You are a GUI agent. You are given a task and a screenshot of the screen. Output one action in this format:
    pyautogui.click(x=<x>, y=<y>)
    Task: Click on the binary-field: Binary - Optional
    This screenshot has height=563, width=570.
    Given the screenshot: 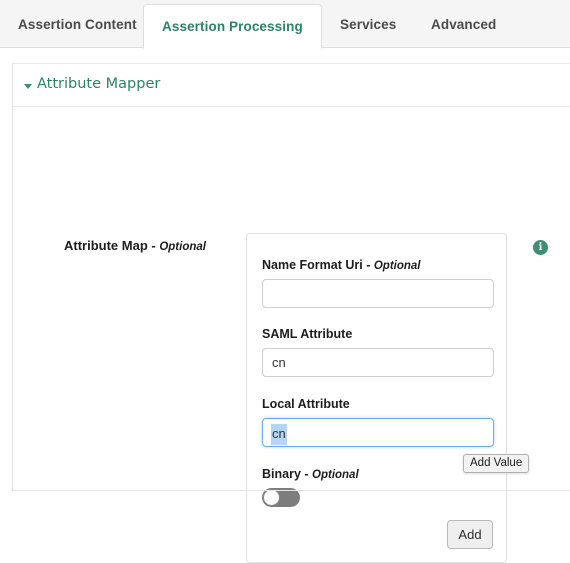 What is the action you would take?
    pyautogui.click(x=378, y=488)
    